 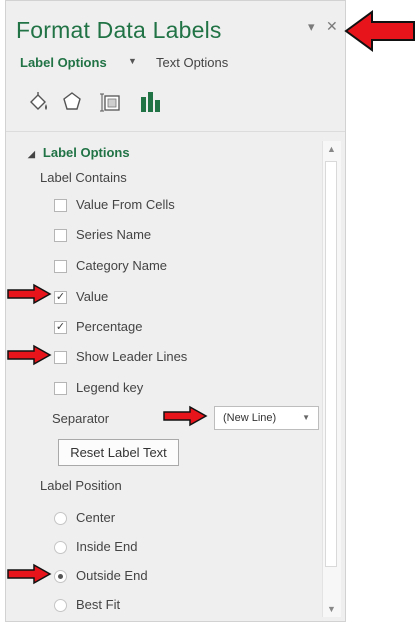 I want to click on separator-value: (New Line), so click(x=250, y=418).